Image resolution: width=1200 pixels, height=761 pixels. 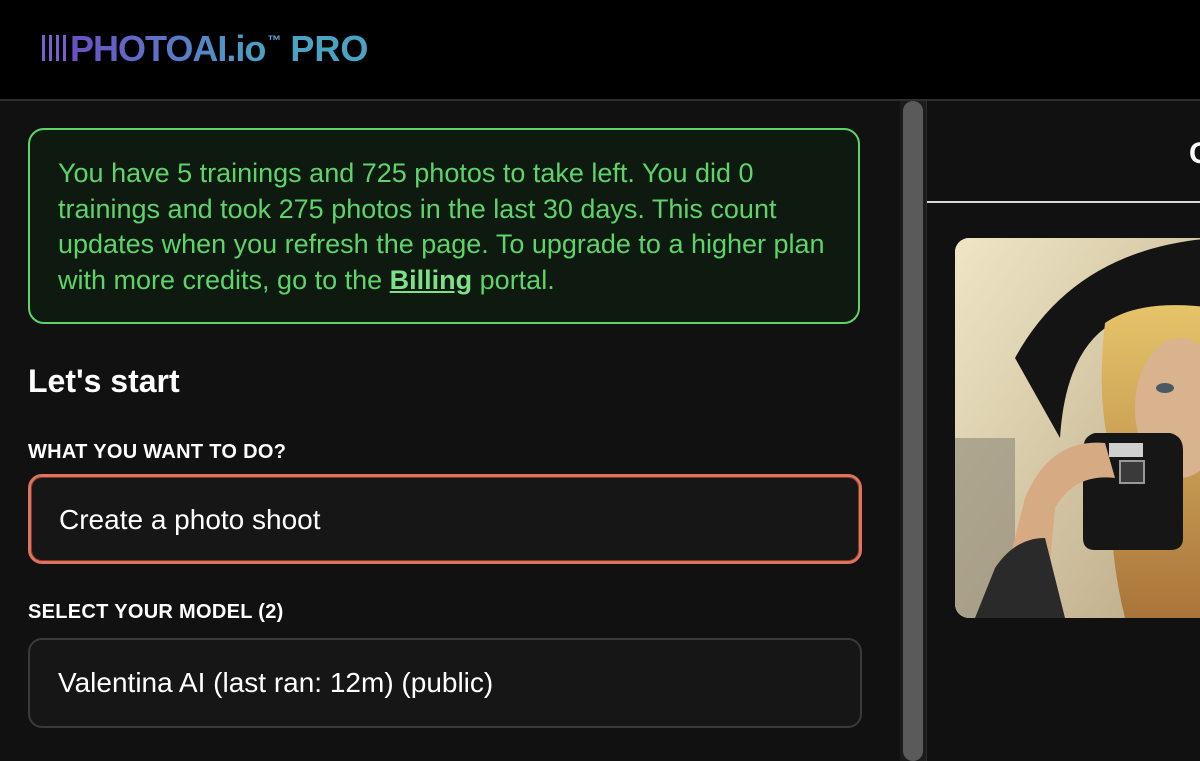 I want to click on model-select: Valentina AI (last ran: 12m) (public), so click(x=445, y=683).